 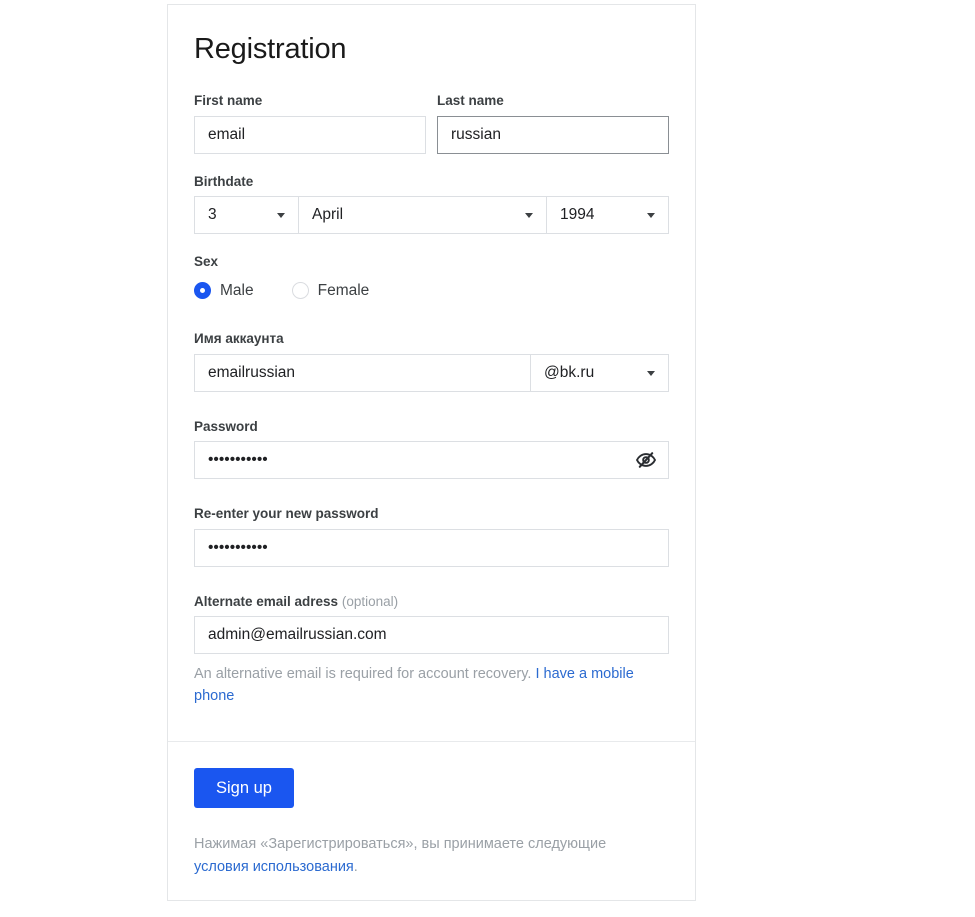 What do you see at coordinates (431, 547) in the screenshot?
I see `password-confirm-input` at bounding box center [431, 547].